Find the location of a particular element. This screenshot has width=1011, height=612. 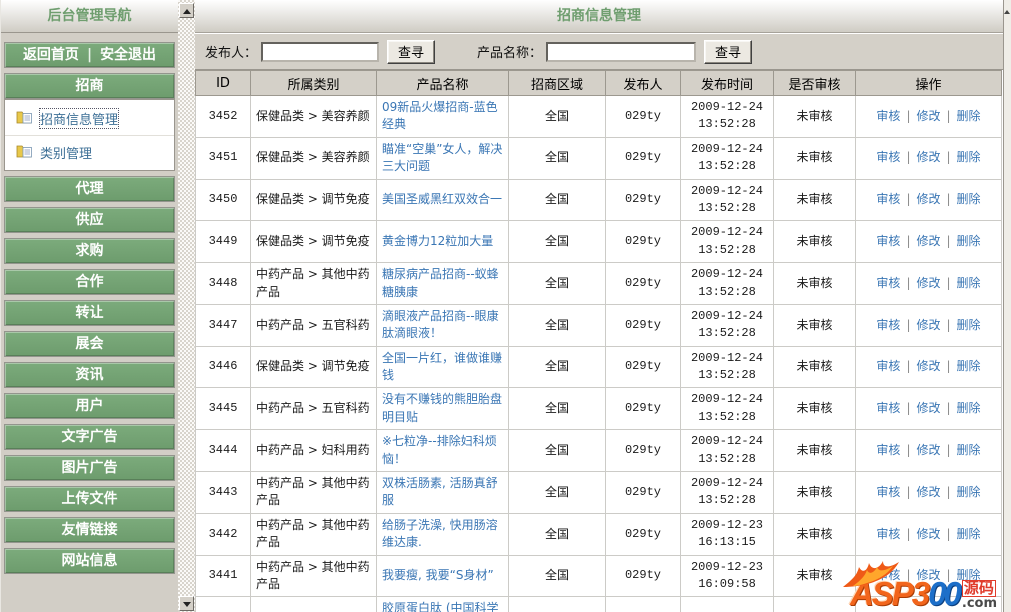

cell-id: 3450 is located at coordinates (223, 200).